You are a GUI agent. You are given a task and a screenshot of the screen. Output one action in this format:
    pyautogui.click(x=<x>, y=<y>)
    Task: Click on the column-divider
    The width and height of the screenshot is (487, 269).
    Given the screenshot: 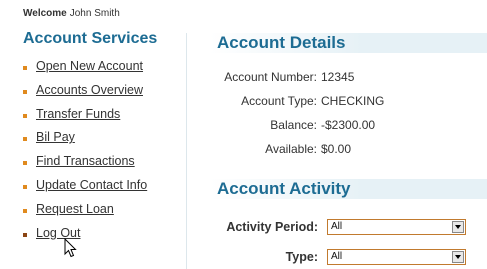 What is the action you would take?
    pyautogui.click(x=186, y=151)
    